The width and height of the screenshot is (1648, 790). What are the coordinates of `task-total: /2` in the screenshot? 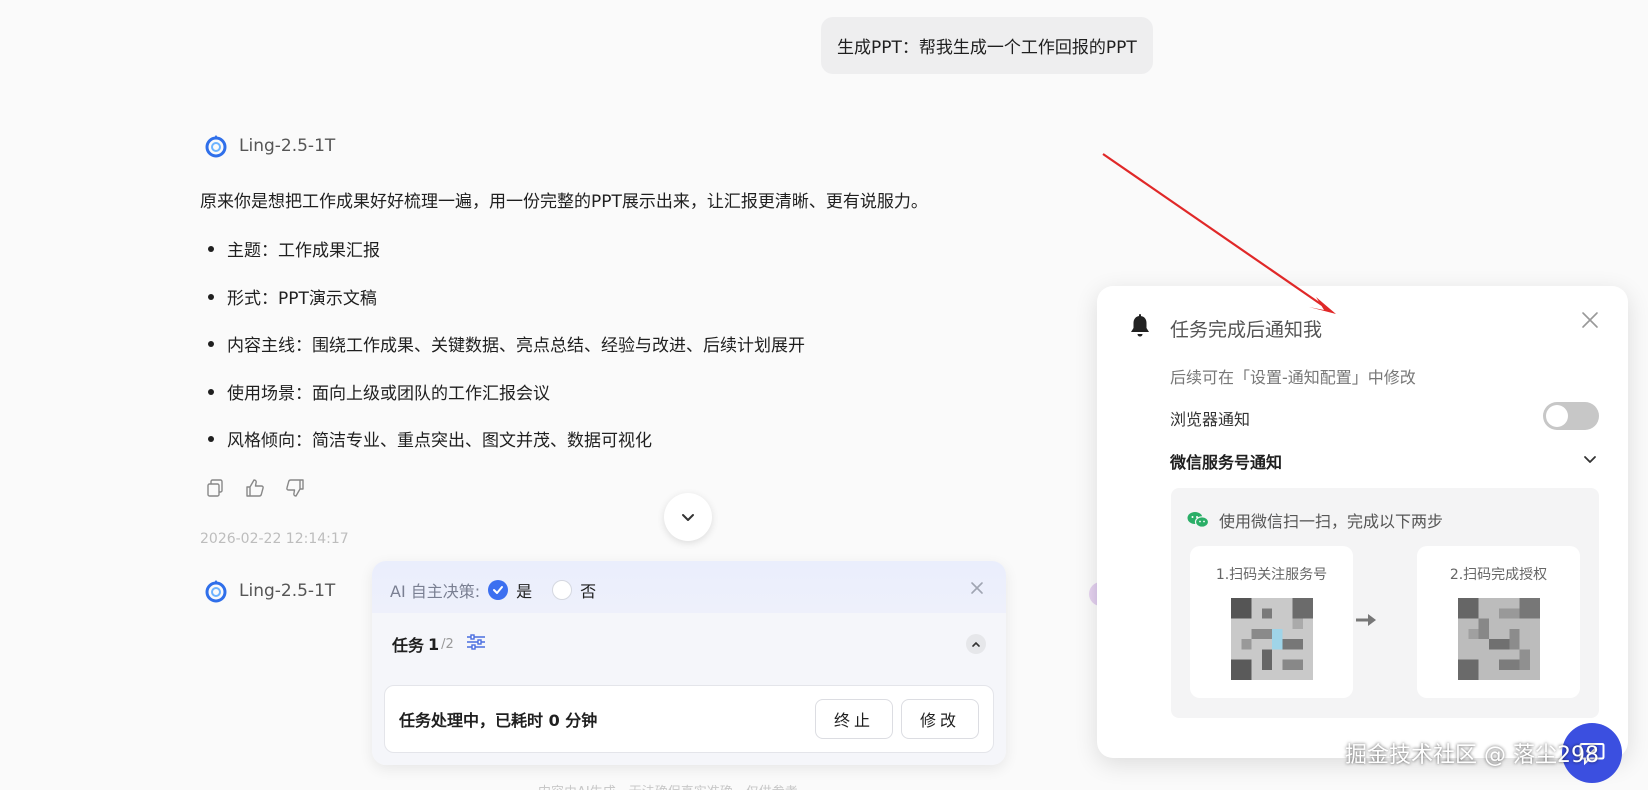 It's located at (447, 644).